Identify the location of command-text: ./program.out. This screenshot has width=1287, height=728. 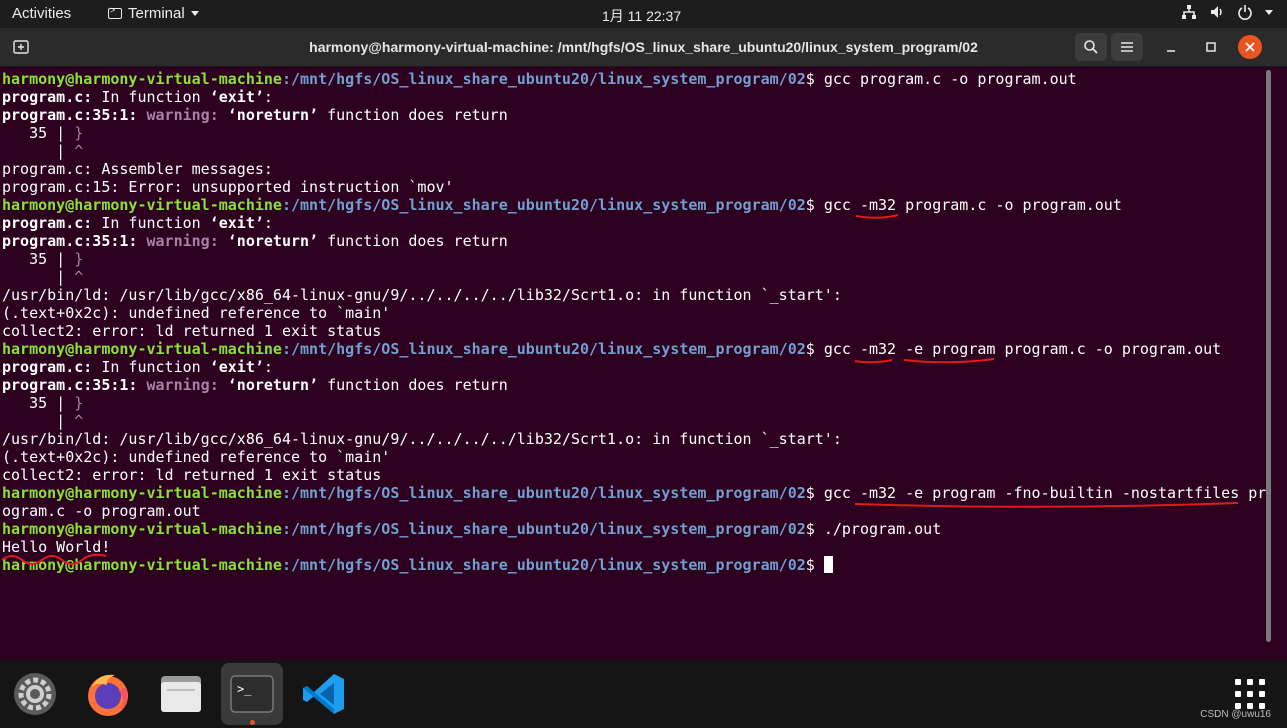
(882, 529).